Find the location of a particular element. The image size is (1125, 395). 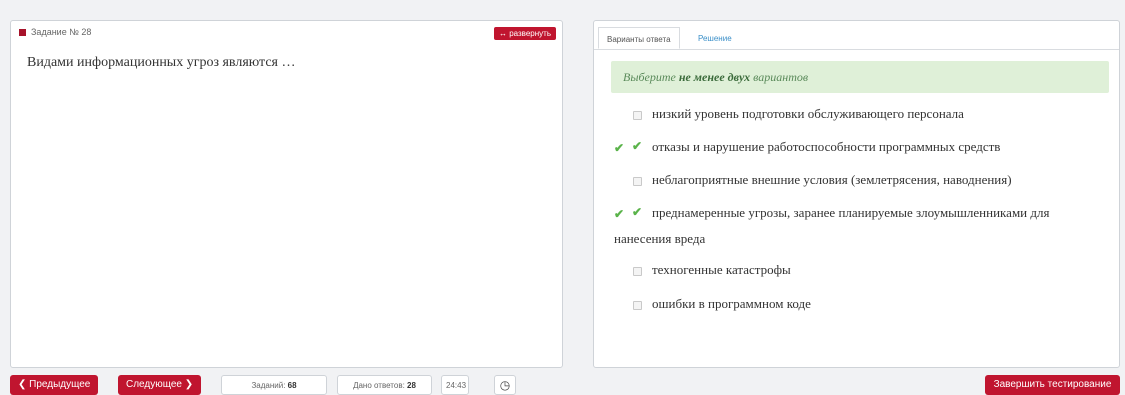

hint-prefix: Выберите is located at coordinates (649, 77).